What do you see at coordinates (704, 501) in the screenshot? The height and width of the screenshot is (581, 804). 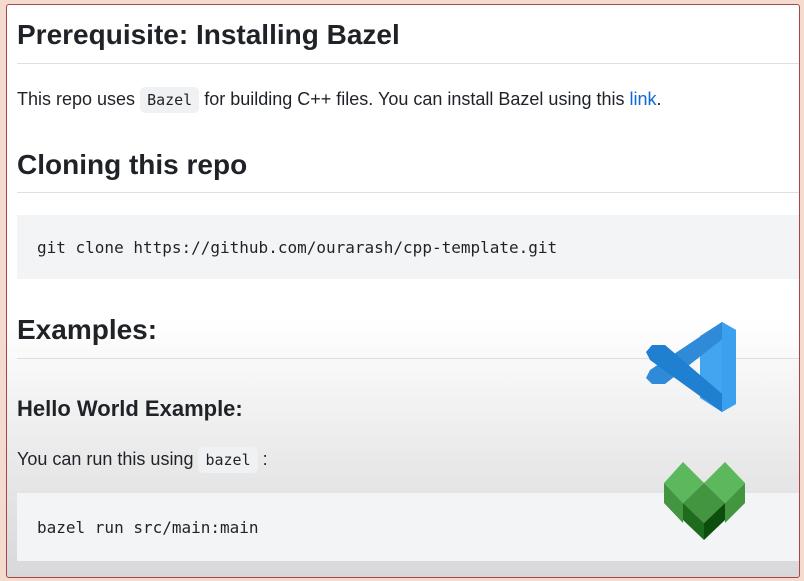 I see `bazel-logo-icon` at bounding box center [704, 501].